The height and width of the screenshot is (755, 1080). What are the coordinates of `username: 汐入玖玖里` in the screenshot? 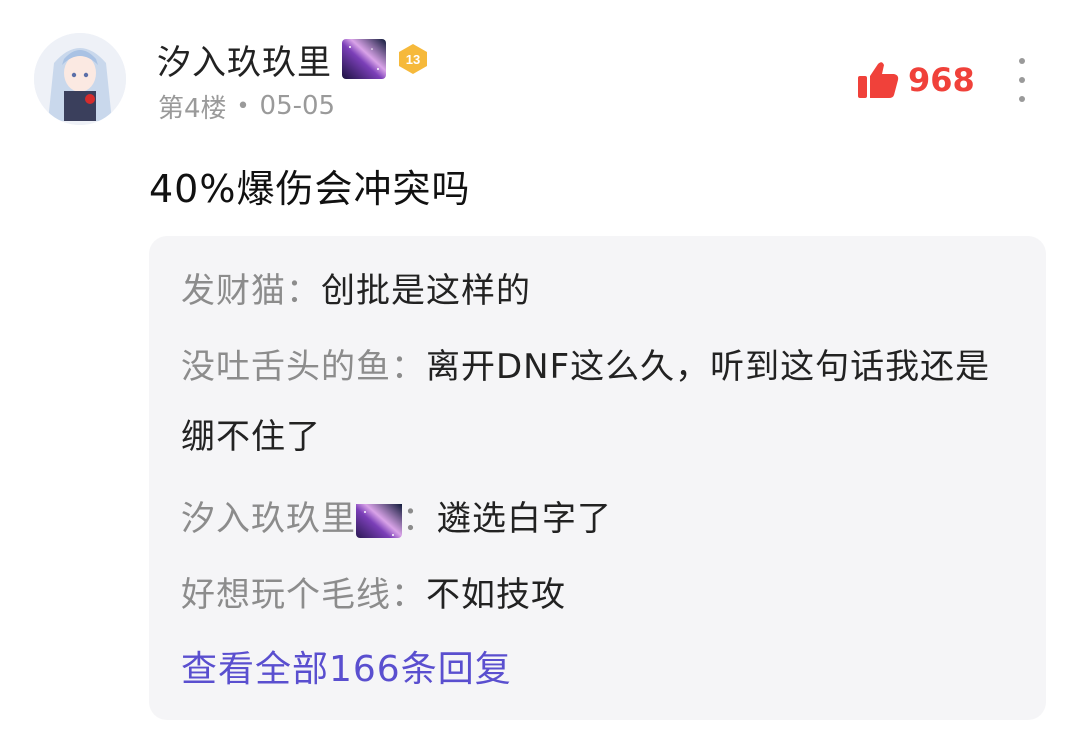 It's located at (244, 59).